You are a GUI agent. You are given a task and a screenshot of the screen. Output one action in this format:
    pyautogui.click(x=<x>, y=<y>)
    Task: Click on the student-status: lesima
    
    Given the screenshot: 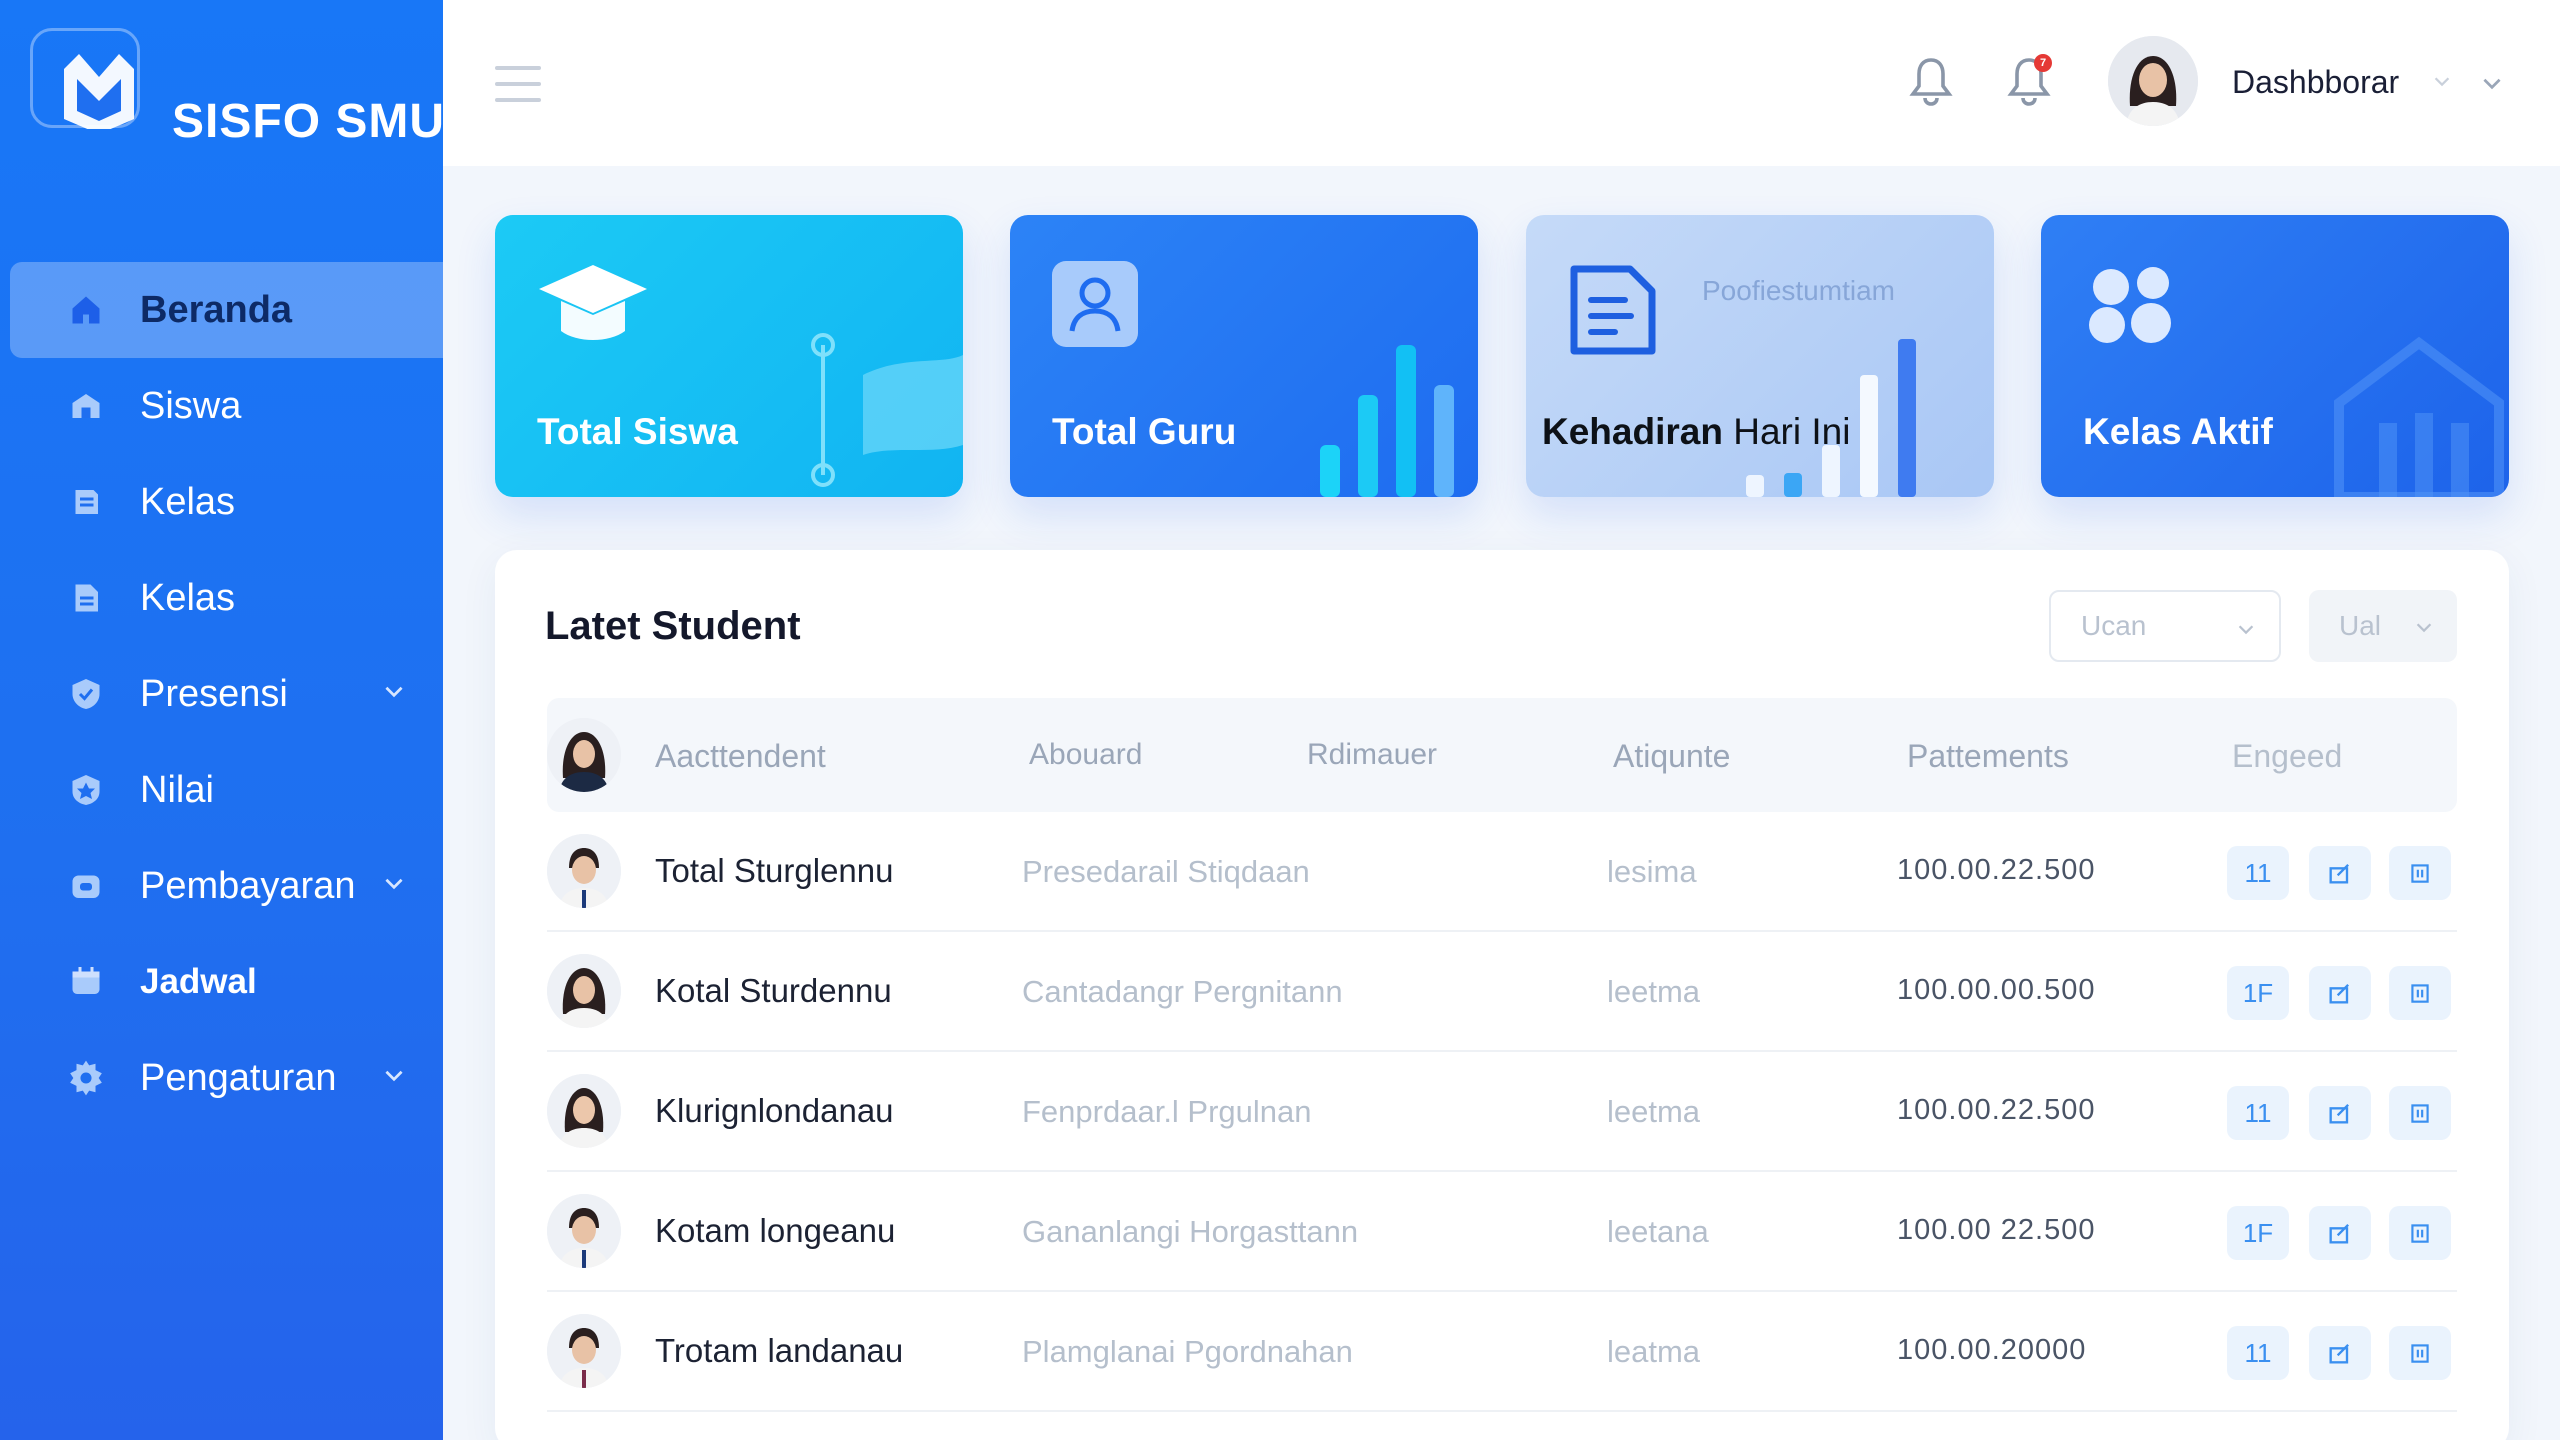 What is the action you would take?
    pyautogui.click(x=1652, y=871)
    